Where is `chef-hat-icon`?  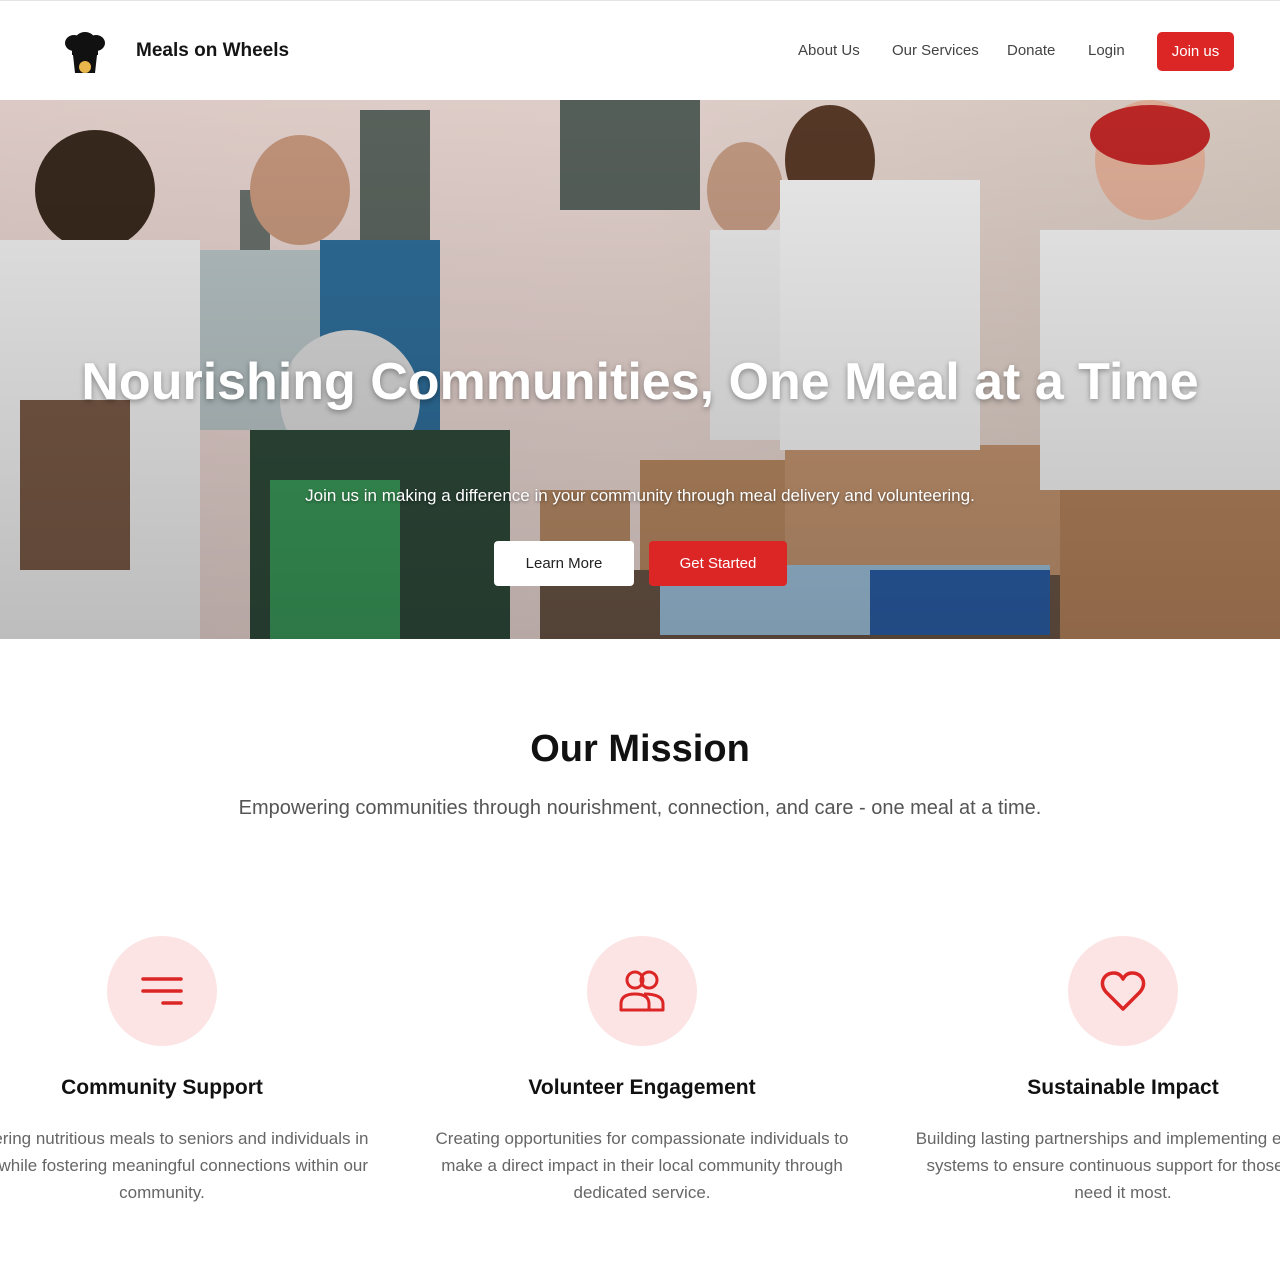 chef-hat-icon is located at coordinates (85, 53).